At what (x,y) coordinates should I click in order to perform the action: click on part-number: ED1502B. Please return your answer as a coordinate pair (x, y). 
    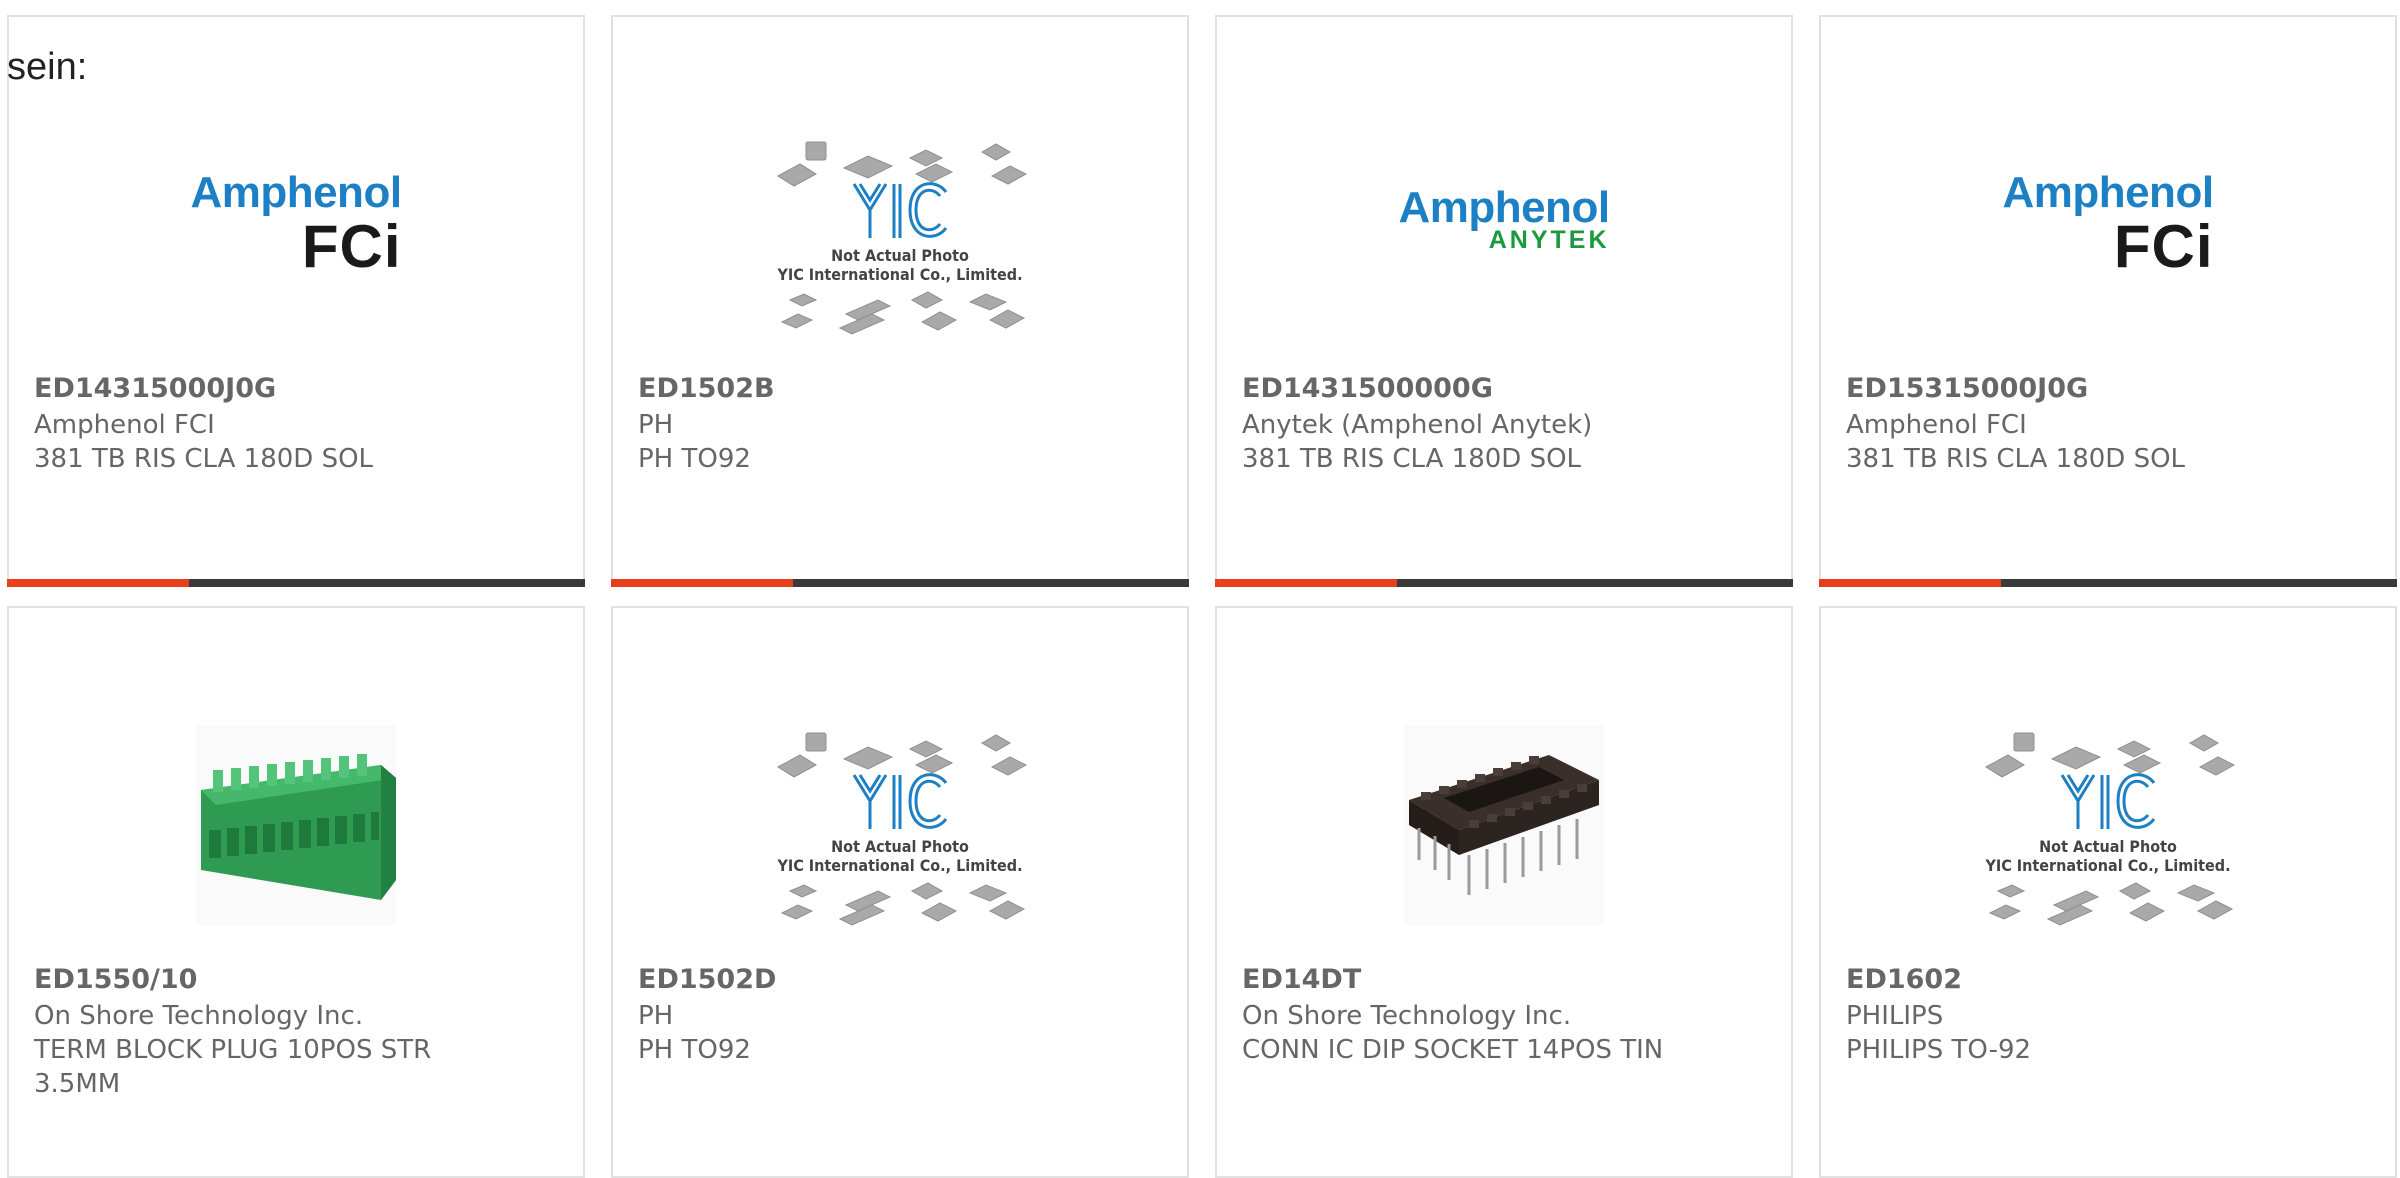
    Looking at the image, I should click on (706, 389).